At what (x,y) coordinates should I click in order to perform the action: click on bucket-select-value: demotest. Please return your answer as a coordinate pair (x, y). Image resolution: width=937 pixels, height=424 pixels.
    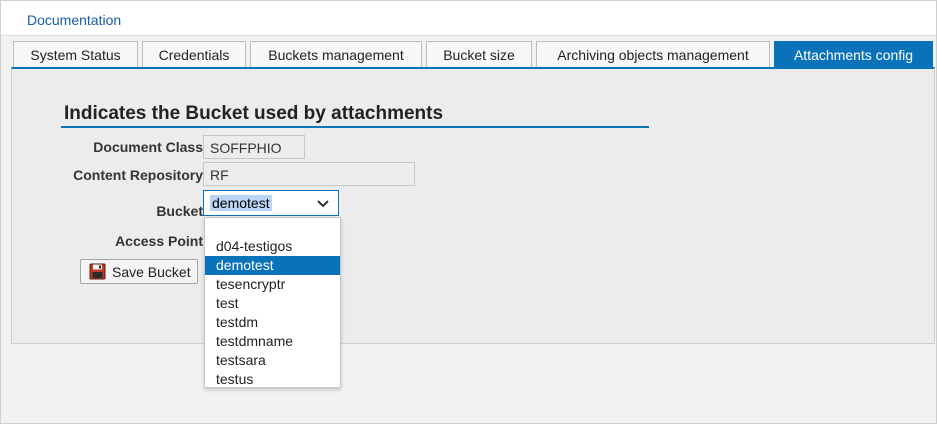
    Looking at the image, I should click on (241, 203).